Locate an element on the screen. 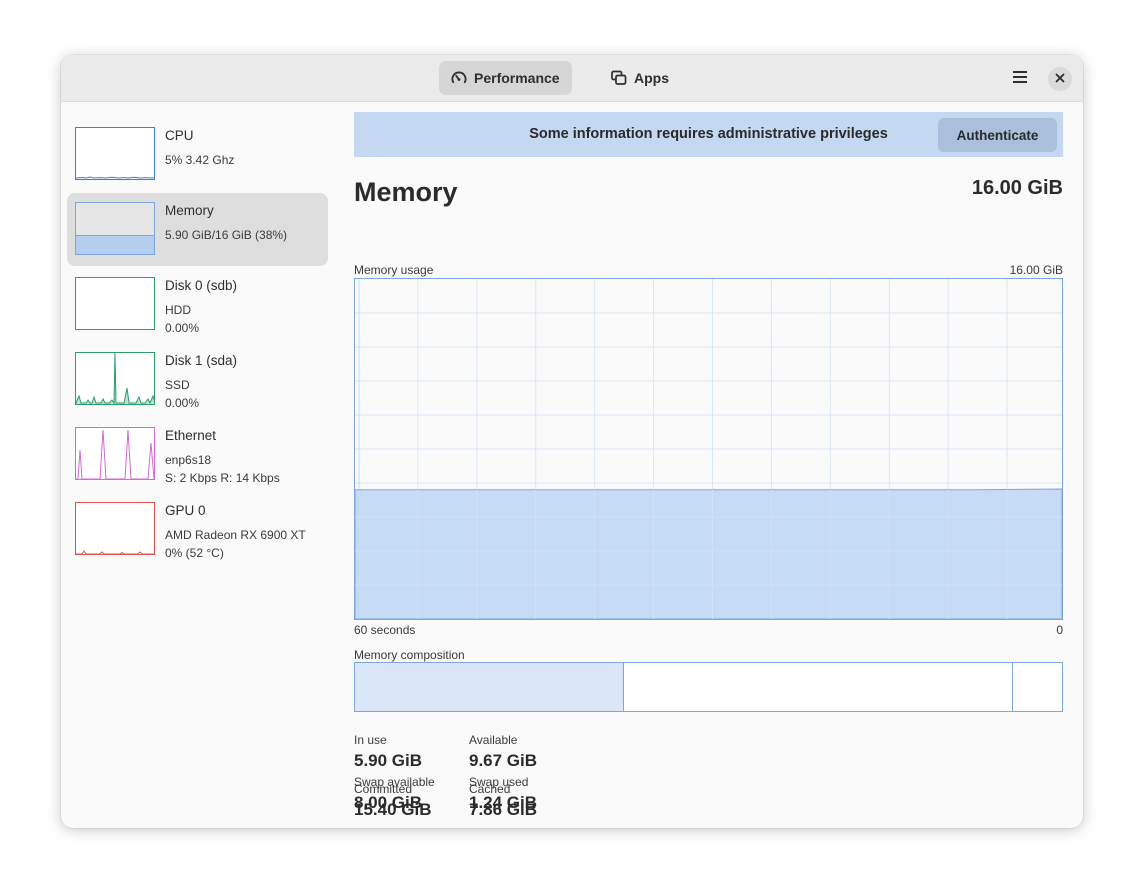  sidebar-item-title: Memory is located at coordinates (189, 210).